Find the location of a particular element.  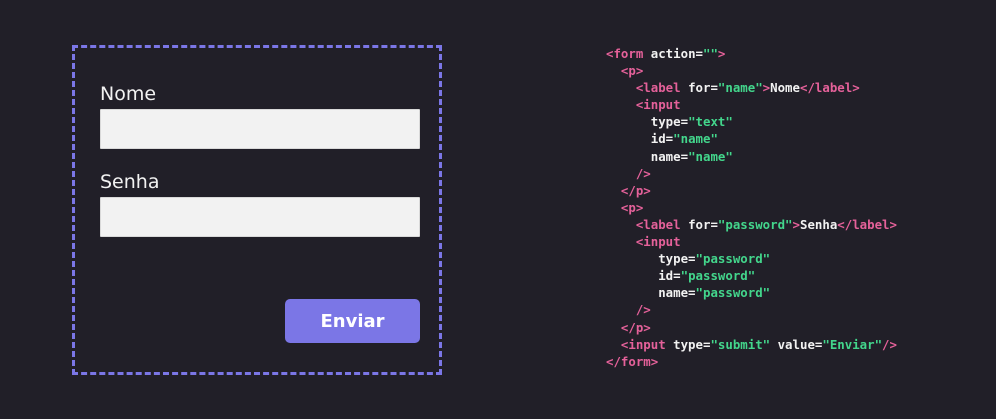

code-line: name="password" is located at coordinates (751, 292).